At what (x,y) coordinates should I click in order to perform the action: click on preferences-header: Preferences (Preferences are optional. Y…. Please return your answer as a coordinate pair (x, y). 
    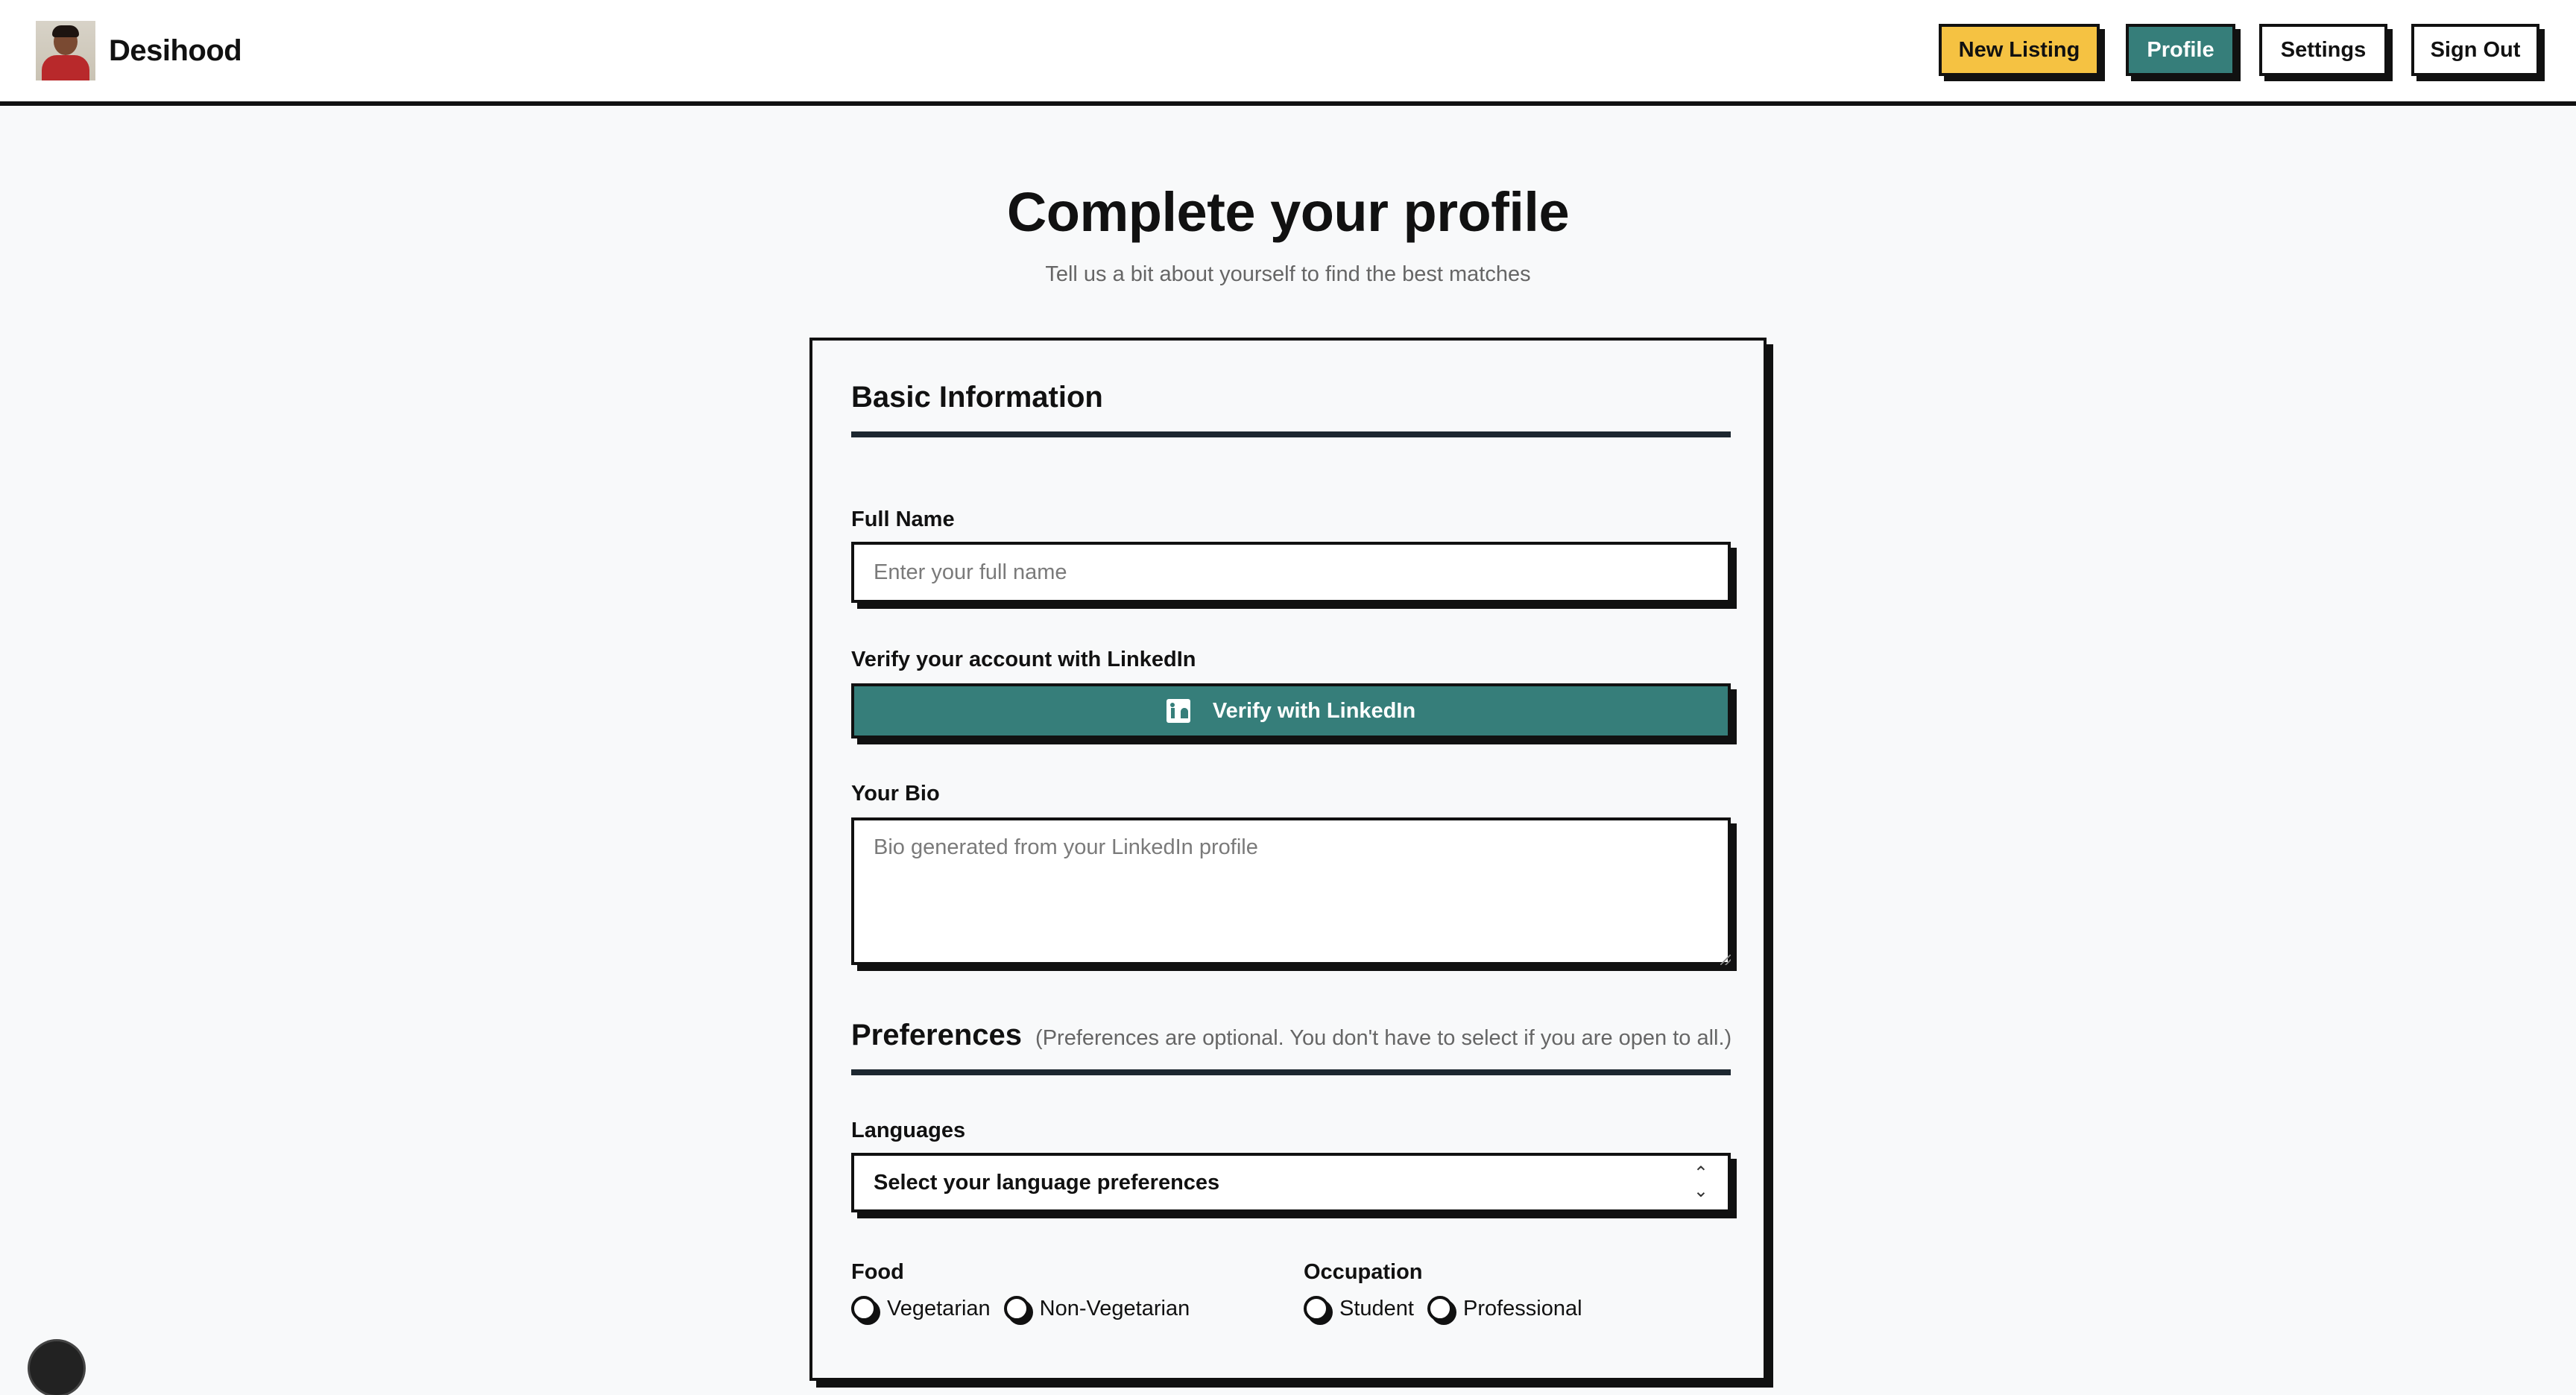
    Looking at the image, I should click on (1291, 1036).